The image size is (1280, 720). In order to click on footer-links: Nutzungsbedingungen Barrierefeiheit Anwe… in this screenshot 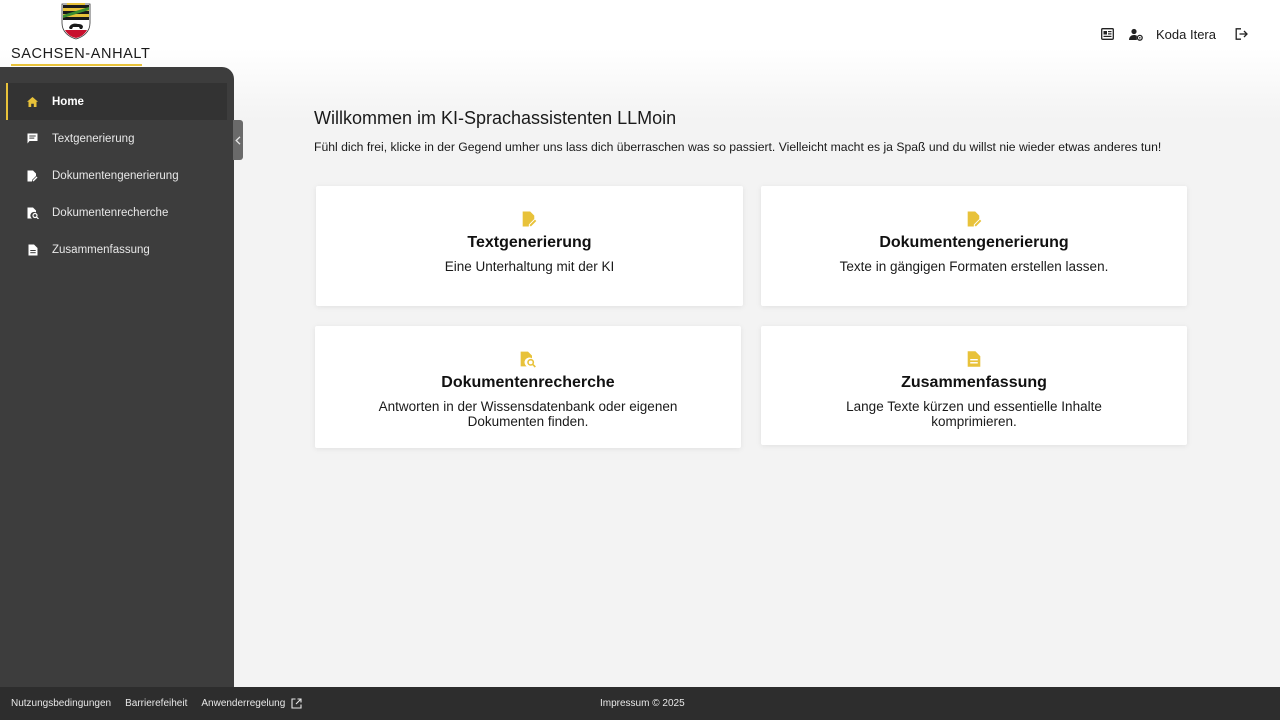, I will do `click(156, 703)`.